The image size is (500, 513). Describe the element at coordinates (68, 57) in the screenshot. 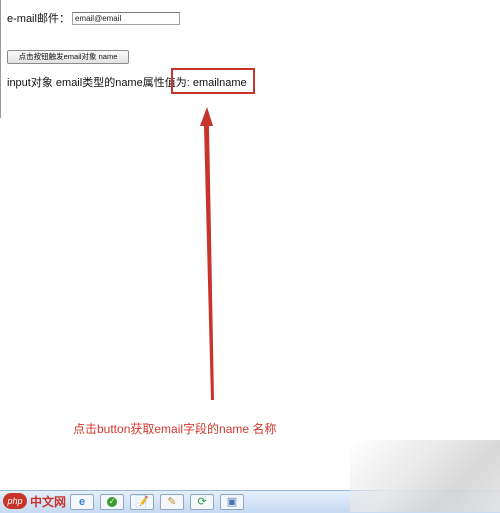

I see `get-name-button: 点击按钮触发email对象 name` at that location.